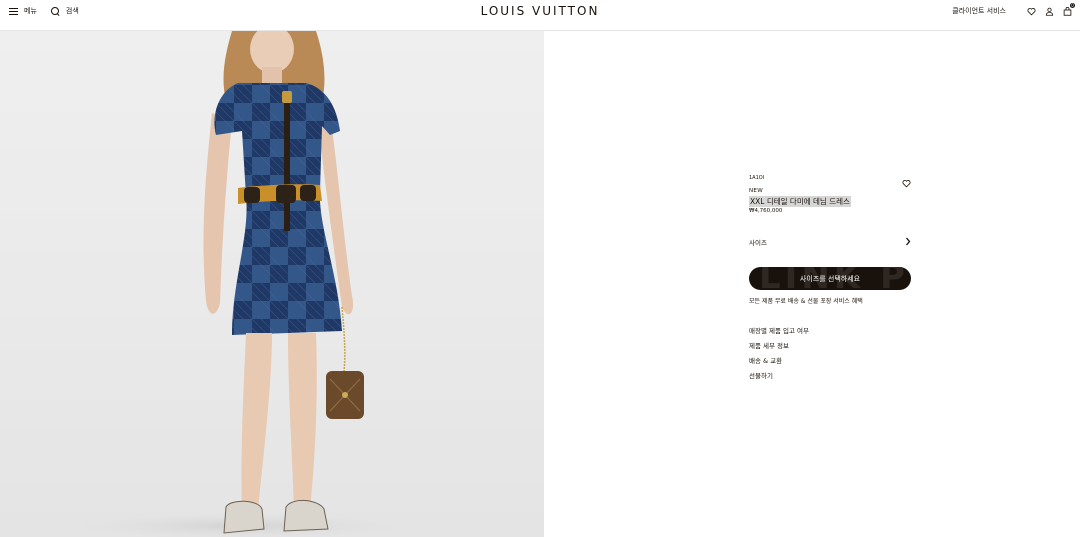 This screenshot has width=1080, height=537. I want to click on cart-count-badge: 0, so click(1072, 5).